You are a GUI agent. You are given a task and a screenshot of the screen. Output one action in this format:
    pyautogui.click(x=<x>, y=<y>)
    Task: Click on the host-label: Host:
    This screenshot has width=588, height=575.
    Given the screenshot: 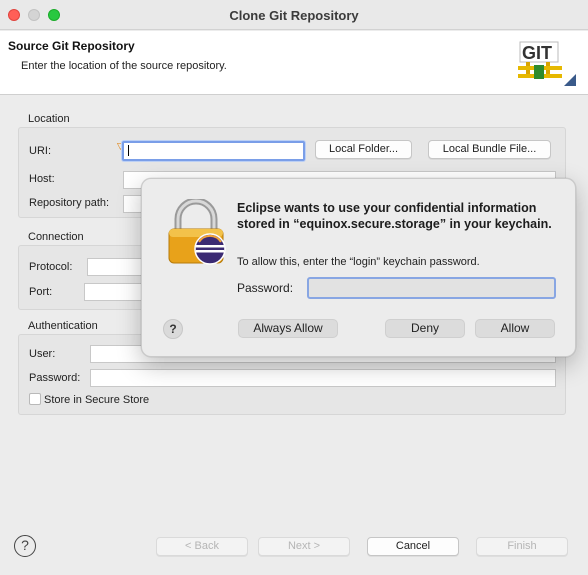 What is the action you would take?
    pyautogui.click(x=42, y=179)
    